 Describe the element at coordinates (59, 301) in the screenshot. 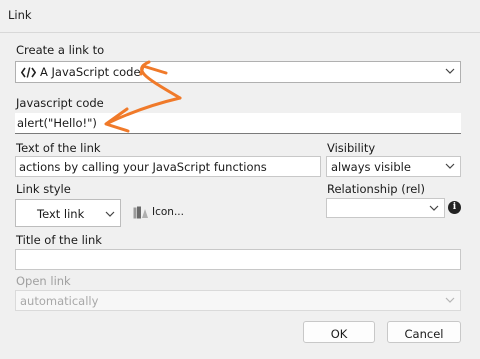

I see `open-link-value: automatically` at that location.